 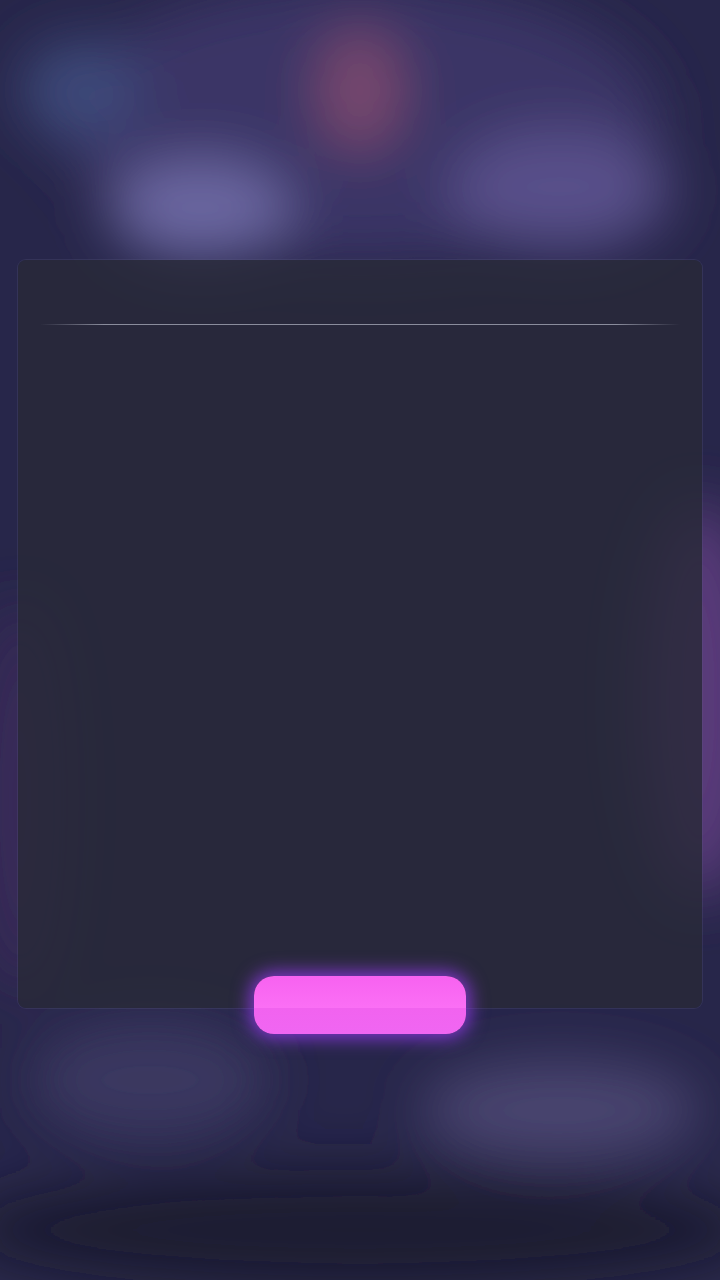 What do you see at coordinates (360, 1005) in the screenshot?
I see `glowing-button` at bounding box center [360, 1005].